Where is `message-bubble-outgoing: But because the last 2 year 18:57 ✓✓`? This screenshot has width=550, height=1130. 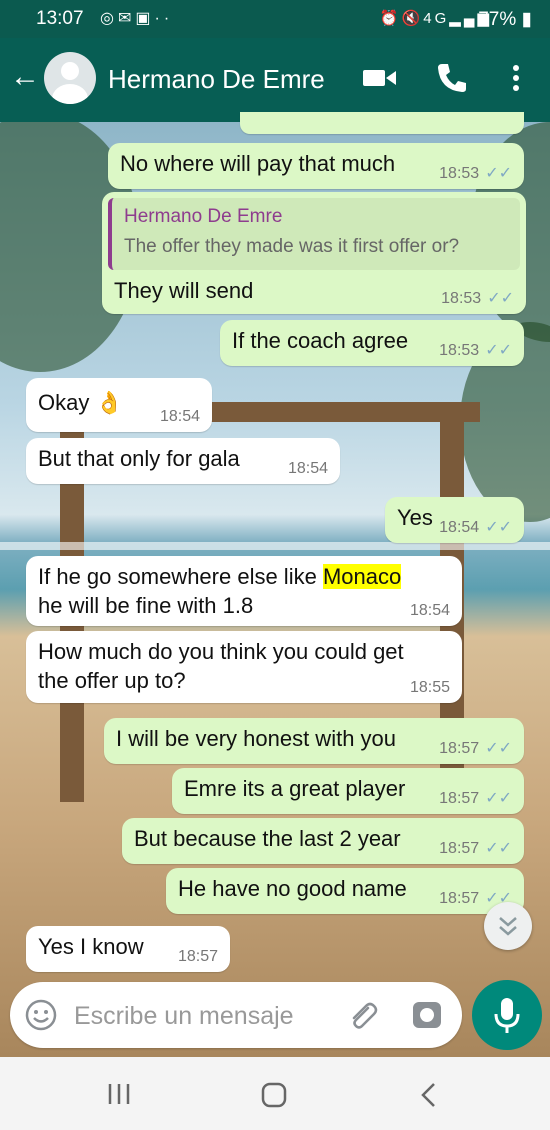 message-bubble-outgoing: But because the last 2 year 18:57 ✓✓ is located at coordinates (323, 841).